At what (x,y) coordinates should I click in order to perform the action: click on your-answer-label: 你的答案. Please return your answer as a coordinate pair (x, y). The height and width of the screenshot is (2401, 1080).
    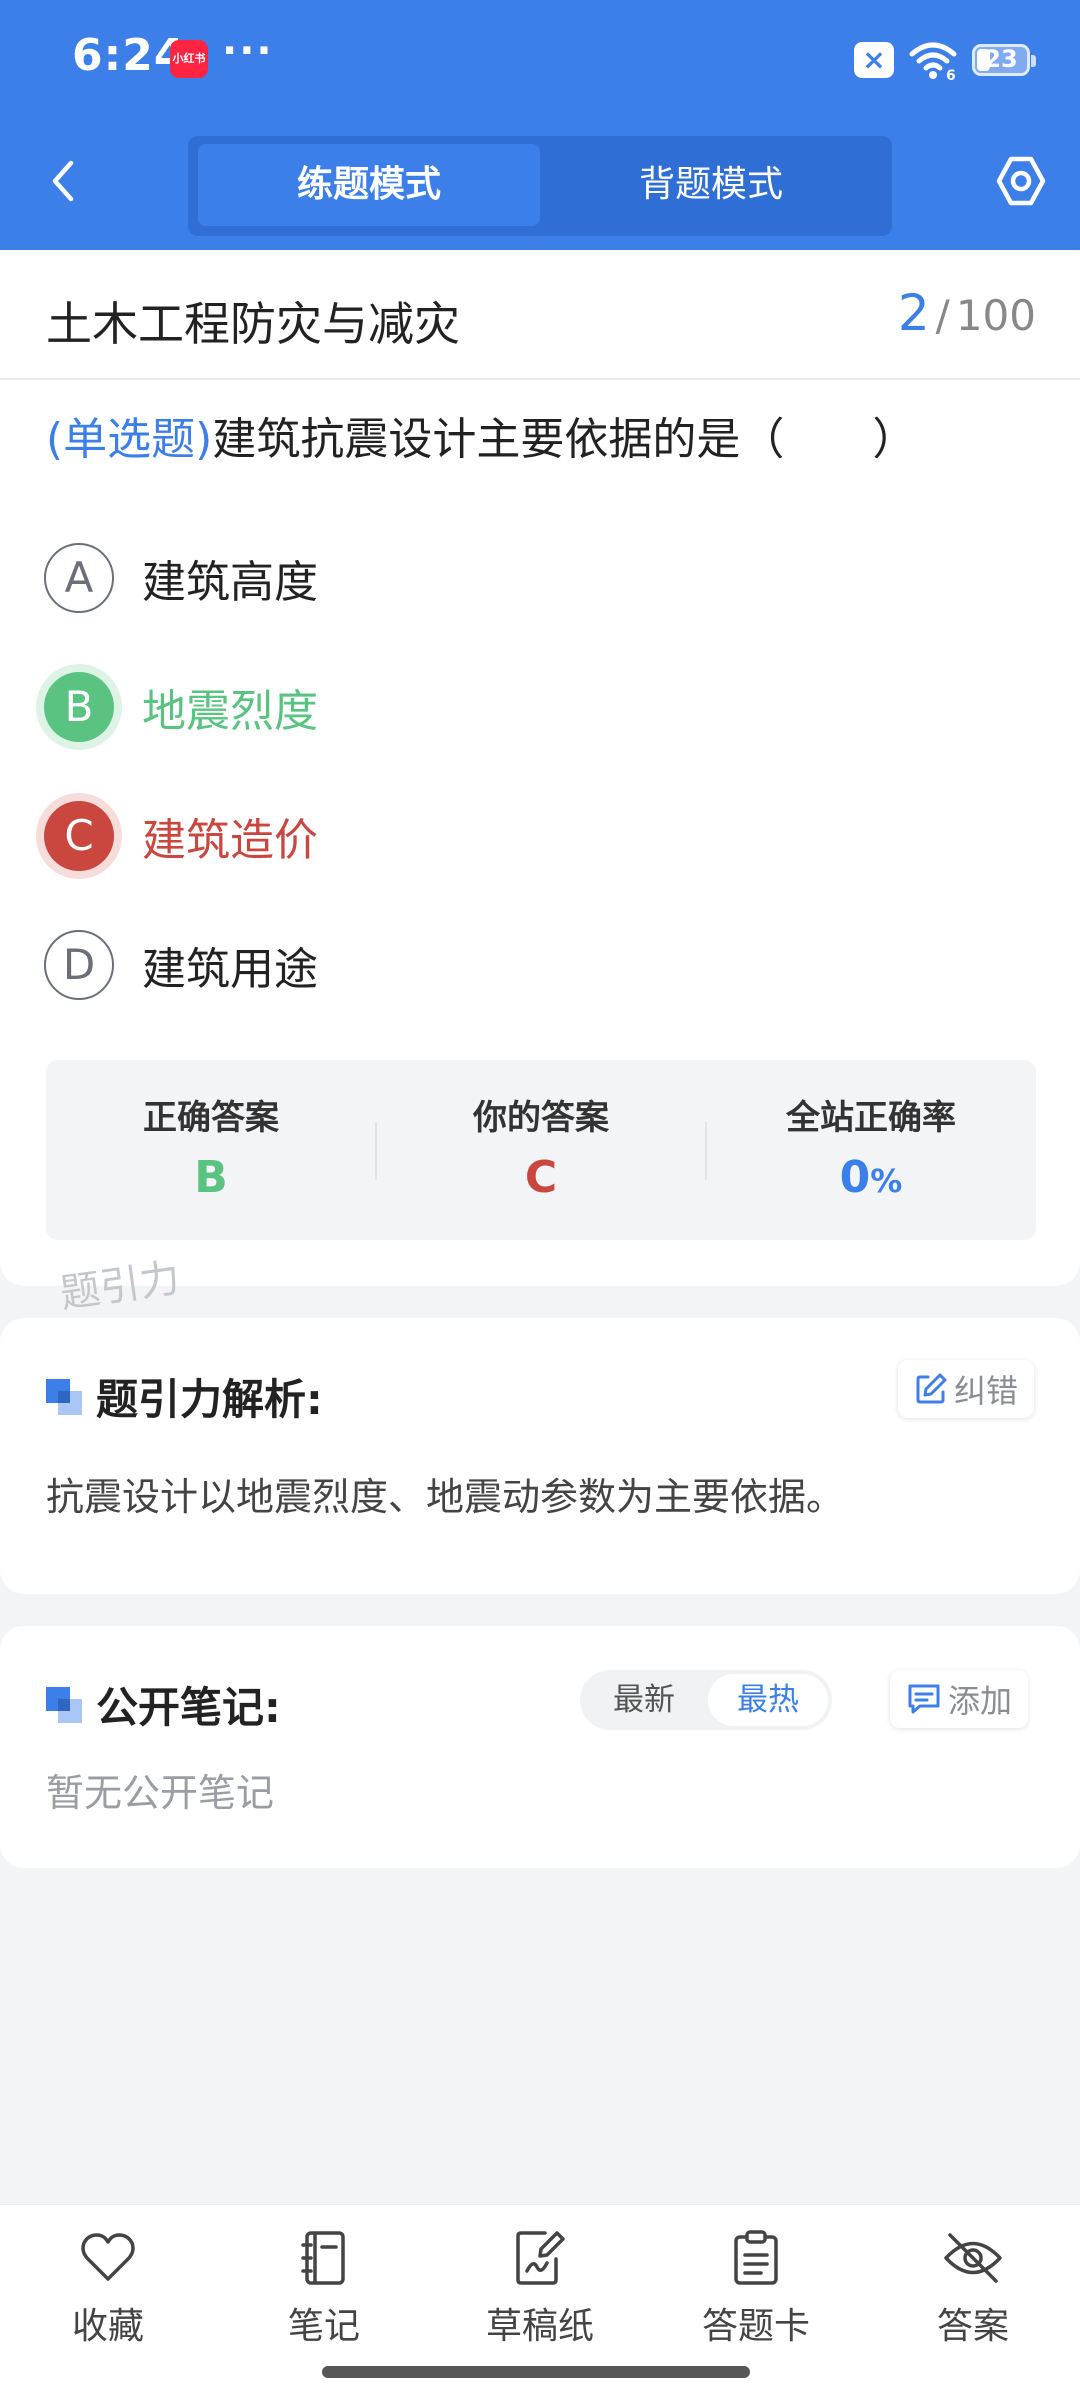
    Looking at the image, I should click on (541, 1118).